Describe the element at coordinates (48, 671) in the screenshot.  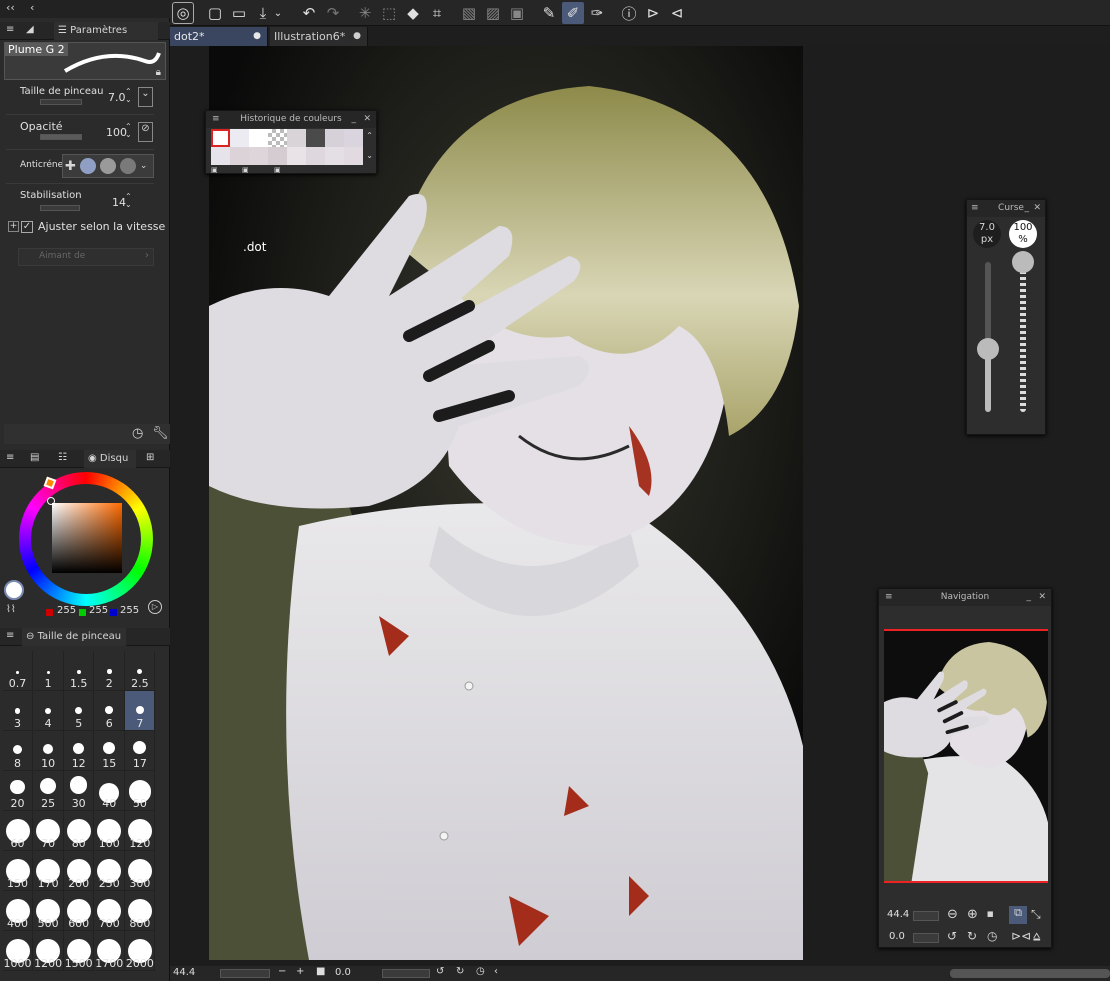
I see `brush-size-cell: 1` at that location.